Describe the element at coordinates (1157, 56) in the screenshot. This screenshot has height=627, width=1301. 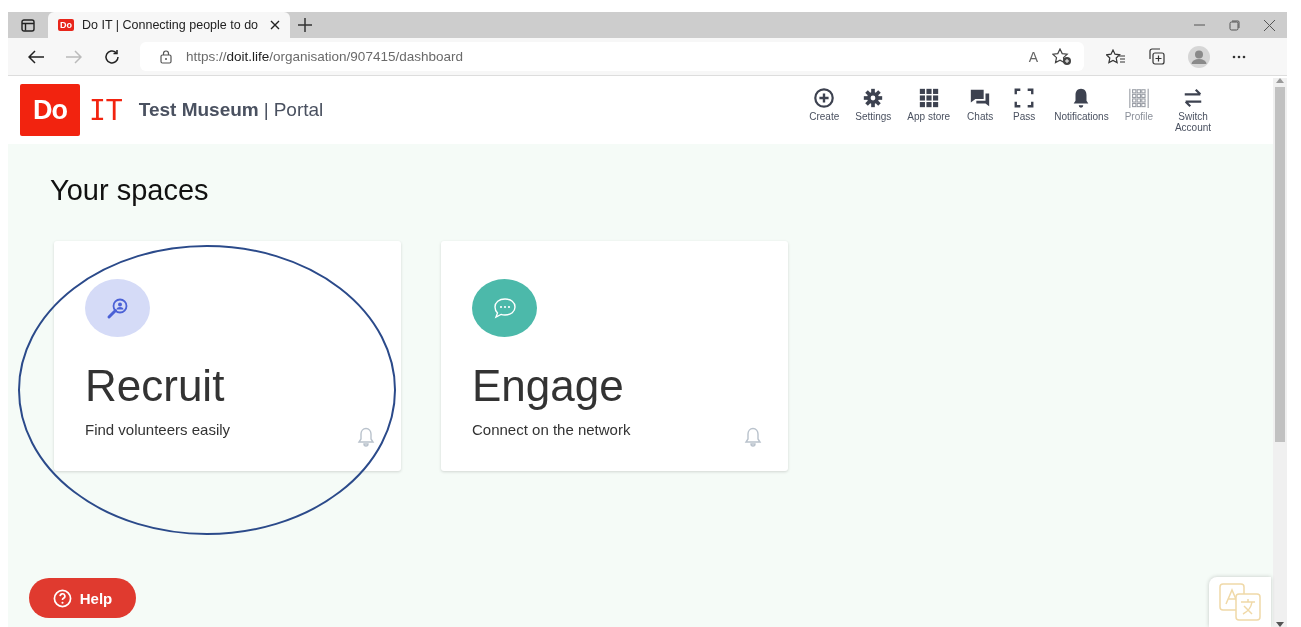
I see `collections-icon` at that location.